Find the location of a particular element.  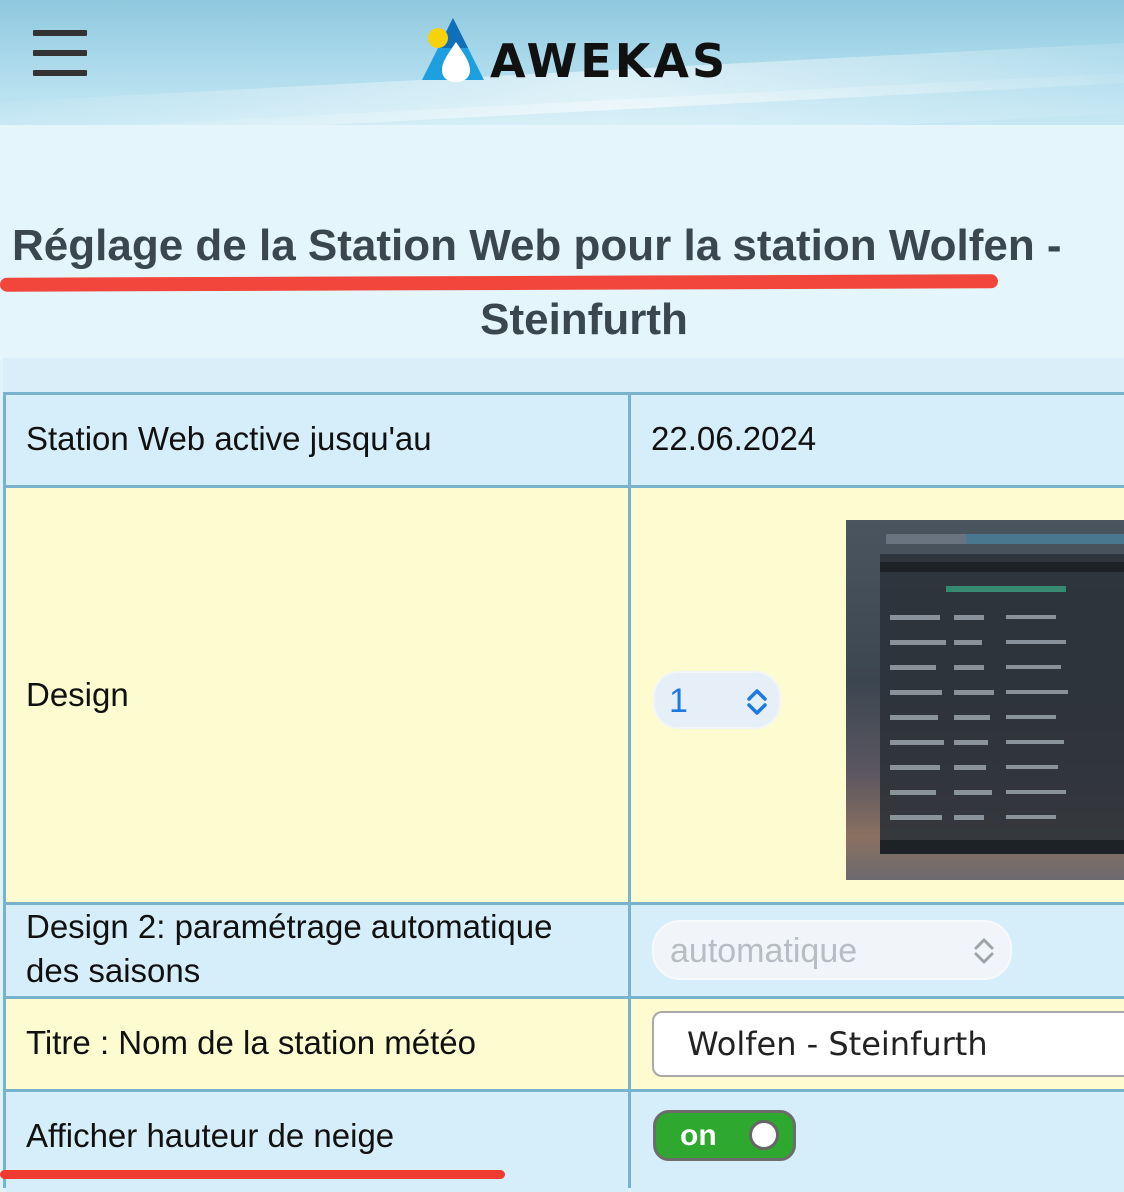

design2-label-line2: des saisons is located at coordinates (113, 970).